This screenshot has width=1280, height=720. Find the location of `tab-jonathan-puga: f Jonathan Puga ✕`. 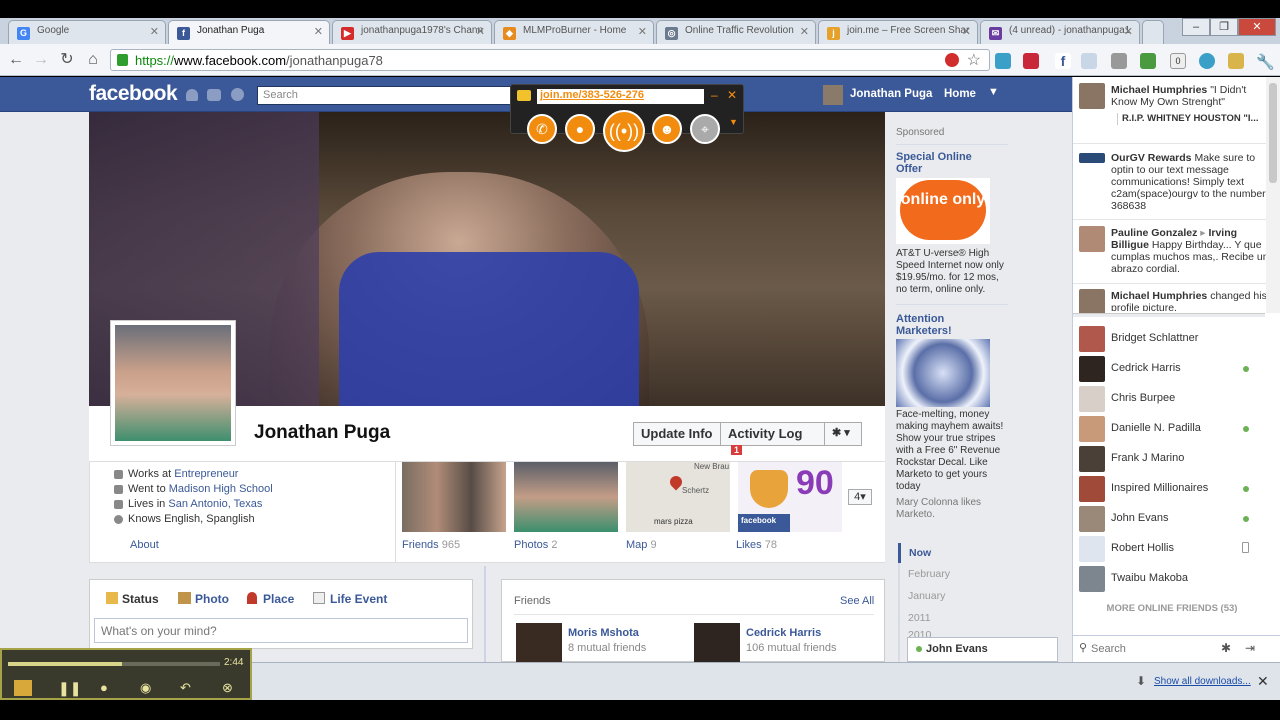

tab-jonathan-puga: f Jonathan Puga ✕ is located at coordinates (249, 32).